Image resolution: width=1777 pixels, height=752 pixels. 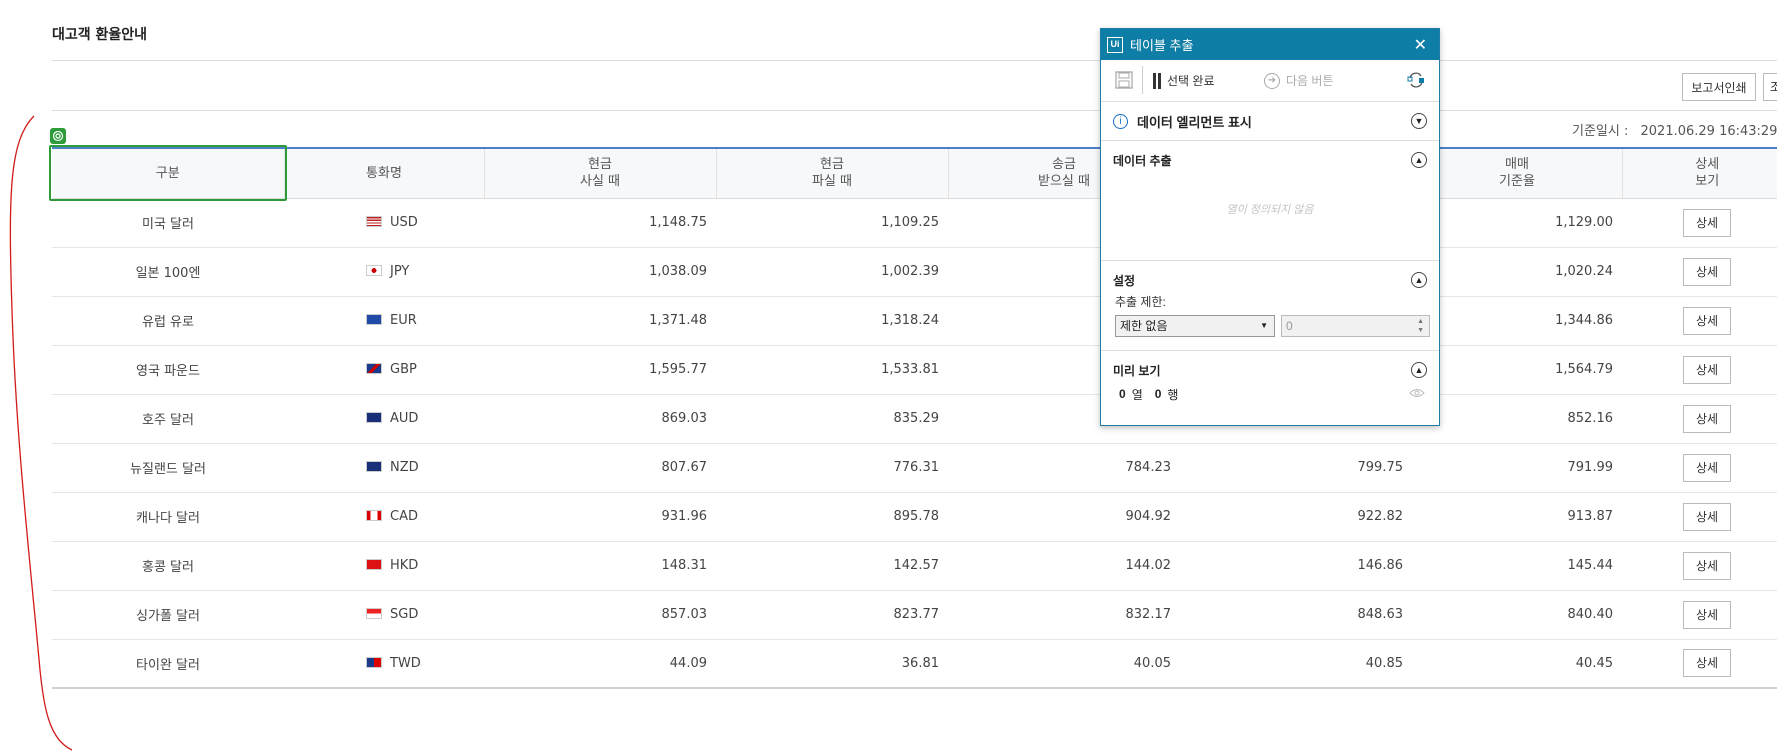 I want to click on rate-base-cell: 1,344.86, so click(x=1517, y=321).